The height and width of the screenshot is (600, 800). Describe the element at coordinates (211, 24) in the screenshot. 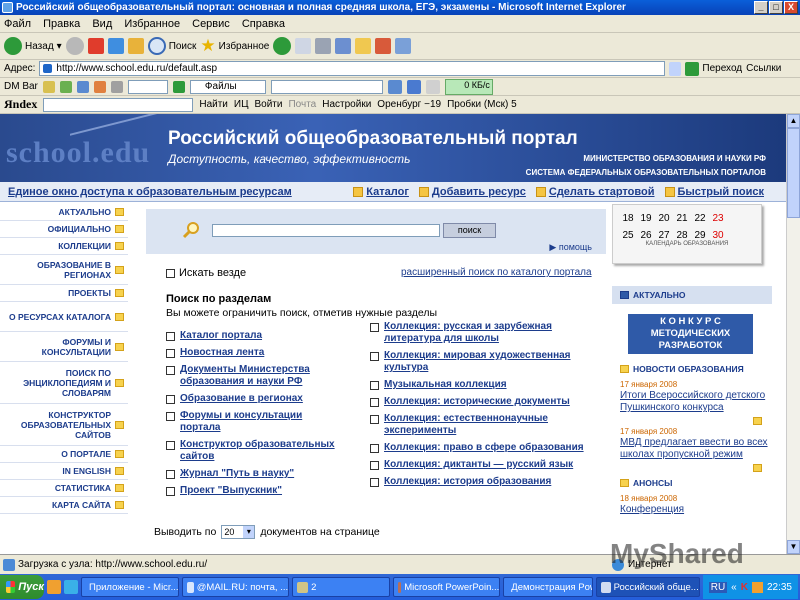

I see `menu-tools: Сервис` at that location.